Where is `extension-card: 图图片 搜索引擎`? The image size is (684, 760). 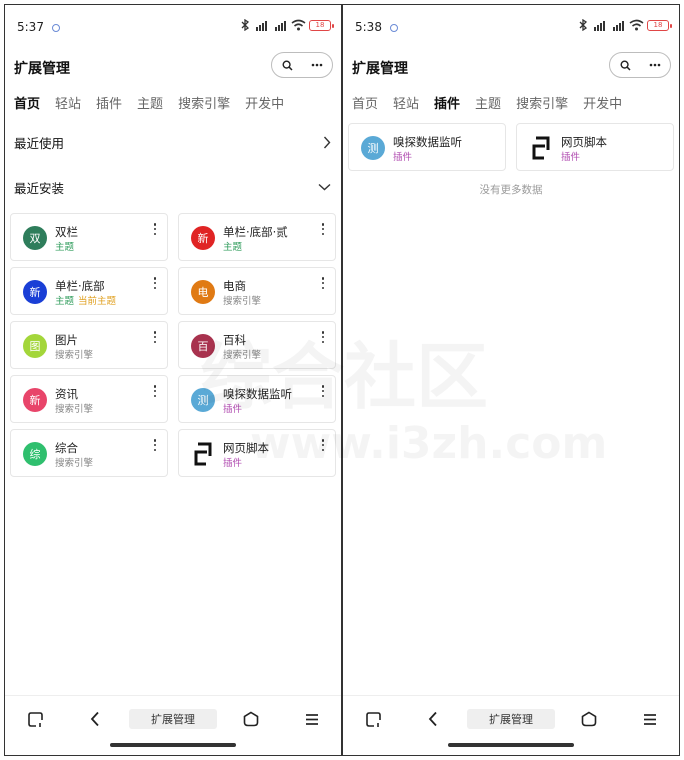
extension-card: 图图片 搜索引擎 is located at coordinates (89, 345).